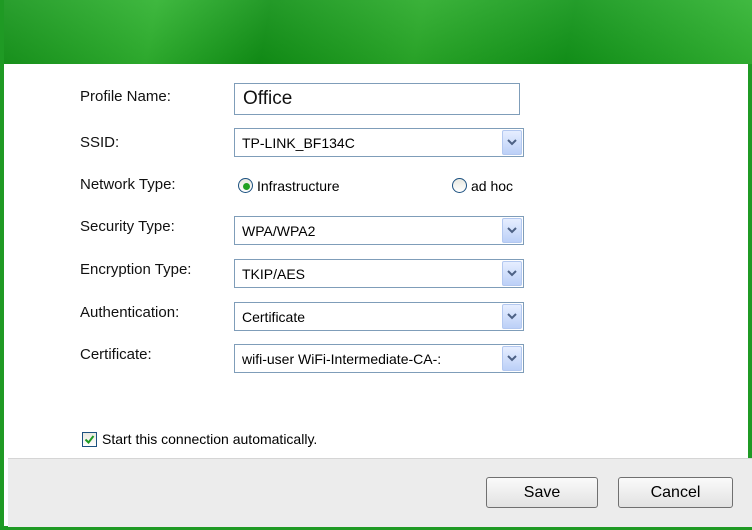  I want to click on security-type-dropdown-button, so click(512, 230).